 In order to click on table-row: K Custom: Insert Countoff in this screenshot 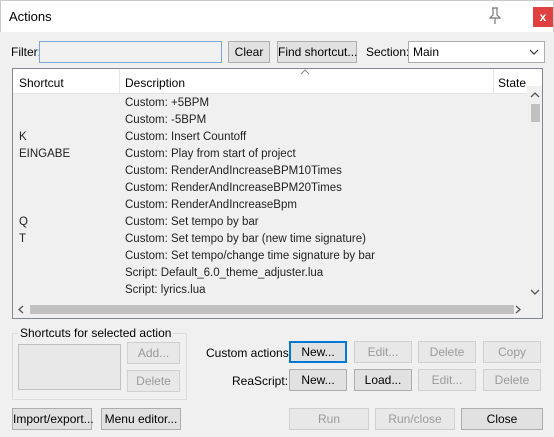, I will do `click(270, 137)`.